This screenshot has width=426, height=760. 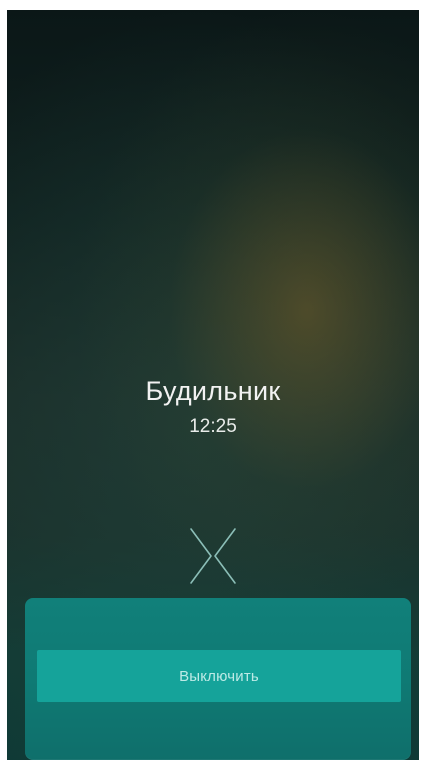 I want to click on alarm-time: 12:25, so click(x=213, y=426).